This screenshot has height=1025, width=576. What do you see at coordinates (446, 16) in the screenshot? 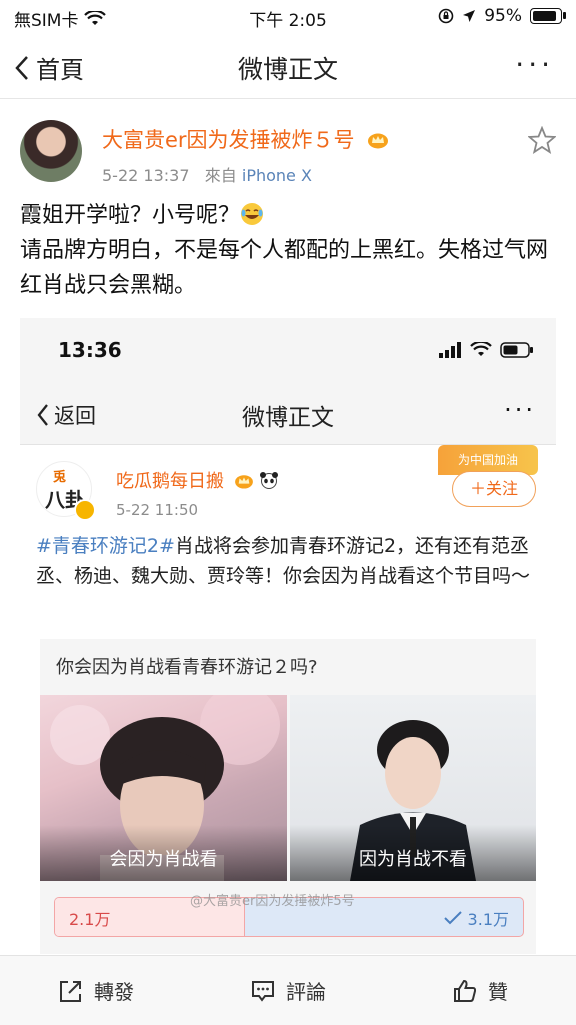
I see `orientation-lock-icon` at bounding box center [446, 16].